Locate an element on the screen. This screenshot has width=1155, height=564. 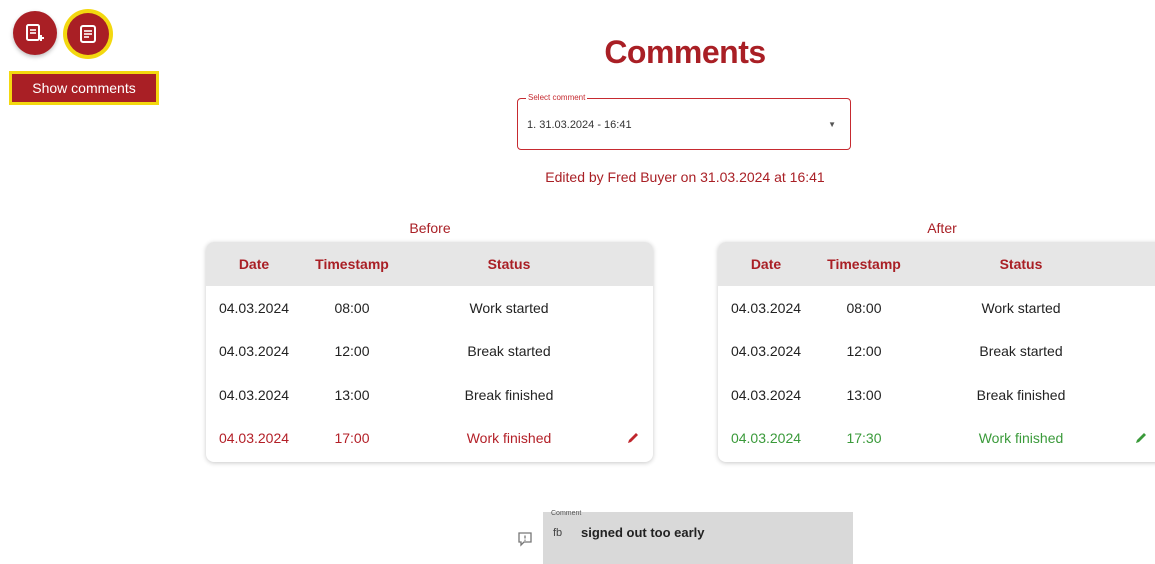
dropdown-arrow-icon: ▼ is located at coordinates (832, 124).